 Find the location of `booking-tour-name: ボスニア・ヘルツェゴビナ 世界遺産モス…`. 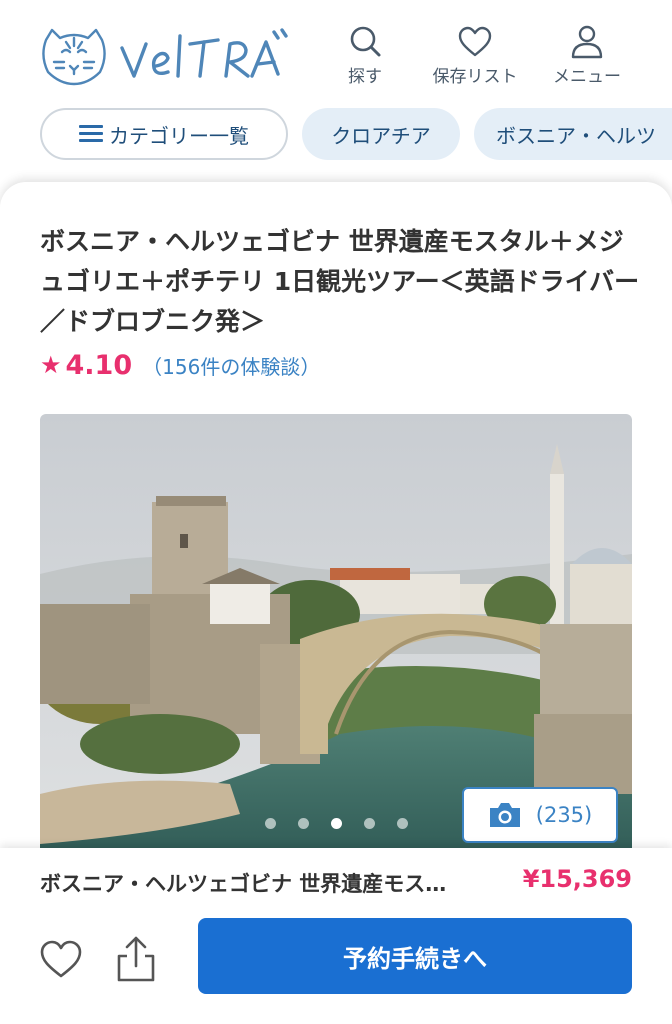

booking-tour-name: ボスニア・ヘルツェゴビナ 世界遺産モス… is located at coordinates (243, 884).